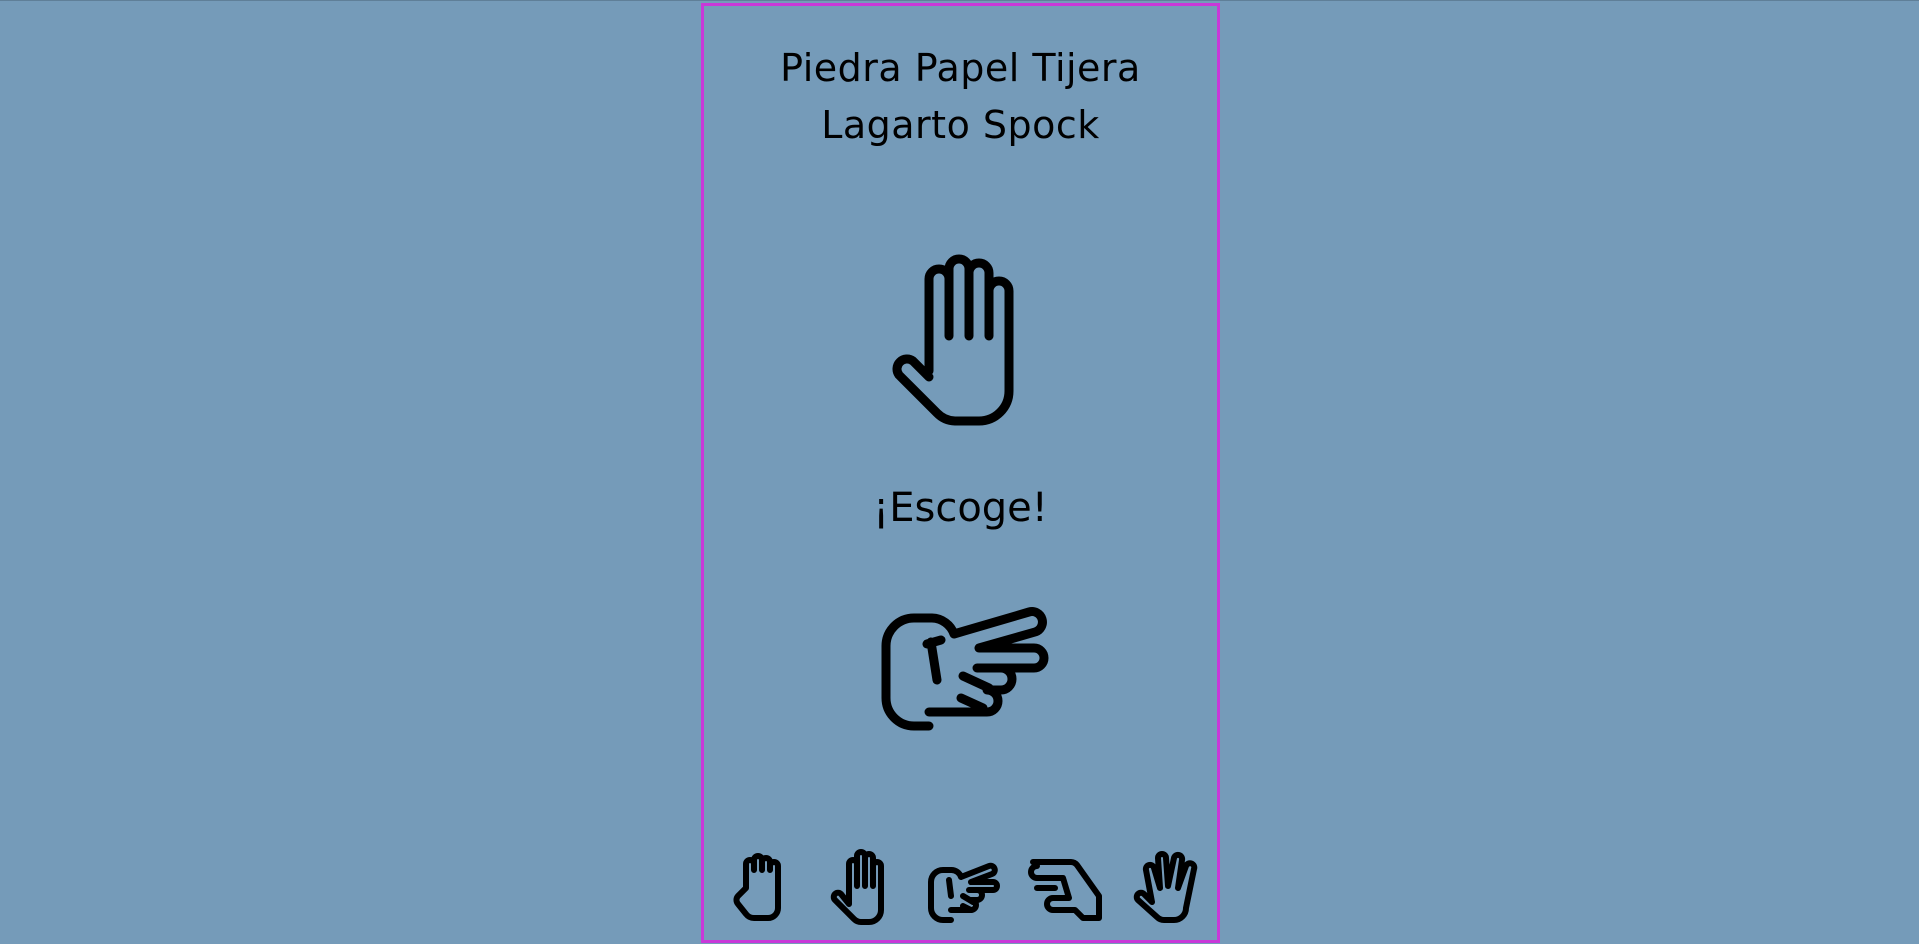 The image size is (1919, 944). I want to click on title-line-1: Piedra Papel Tijera, so click(960, 68).